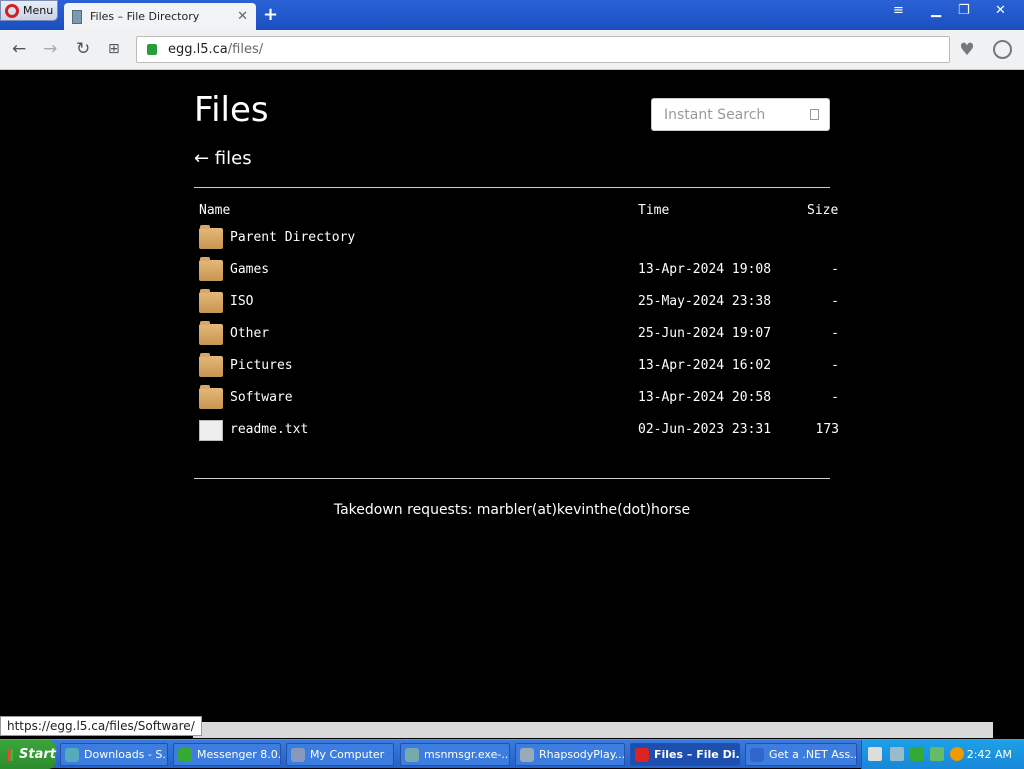 The height and width of the screenshot is (769, 1024). I want to click on profile-icon, so click(1002, 49).